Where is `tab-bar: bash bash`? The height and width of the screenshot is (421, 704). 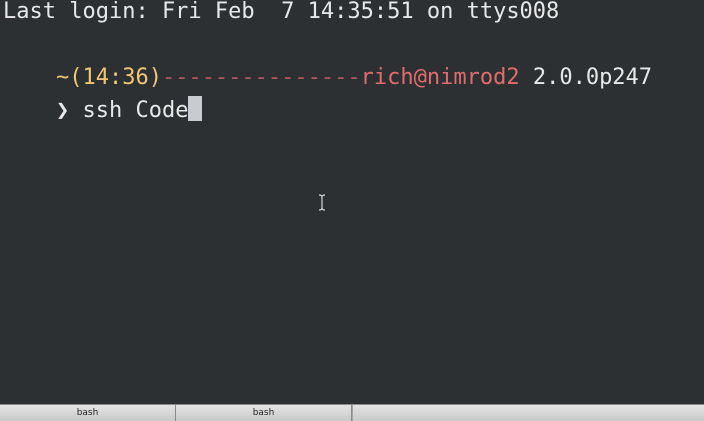
tab-bar: bash bash is located at coordinates (352, 412).